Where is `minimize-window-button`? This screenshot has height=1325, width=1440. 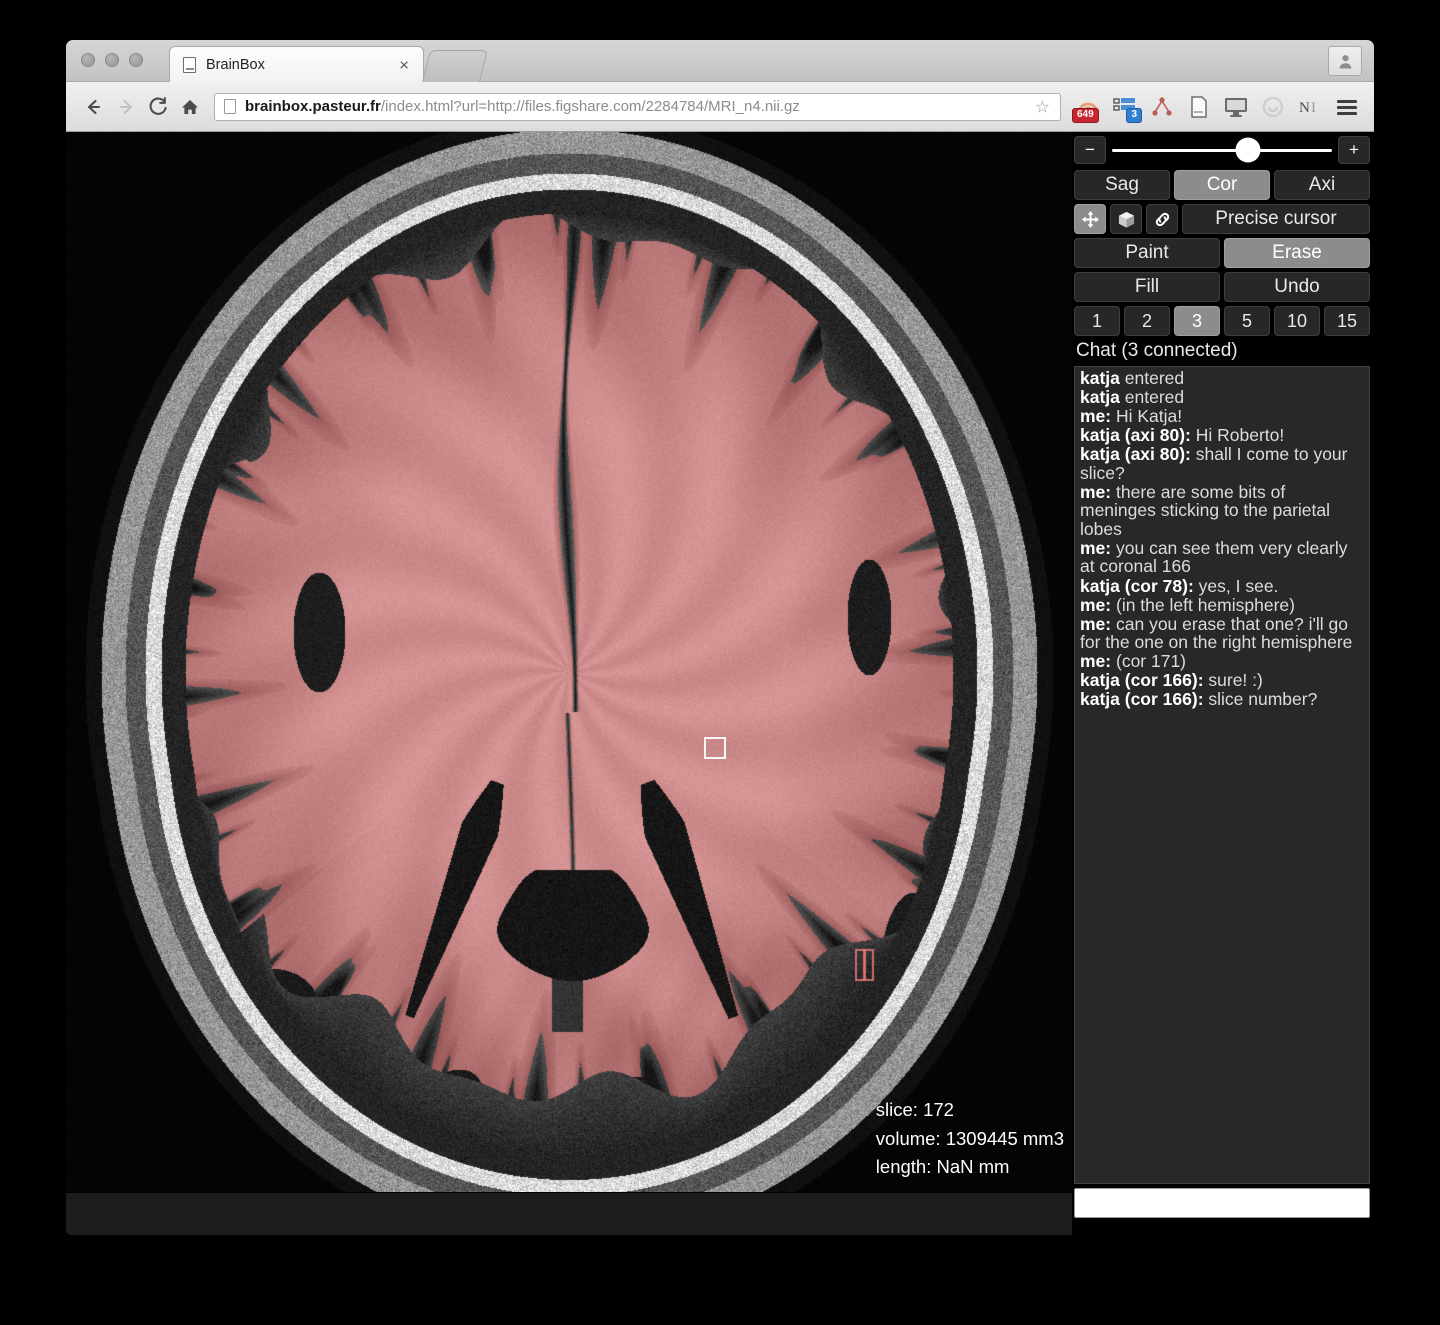
minimize-window-button is located at coordinates (112, 60).